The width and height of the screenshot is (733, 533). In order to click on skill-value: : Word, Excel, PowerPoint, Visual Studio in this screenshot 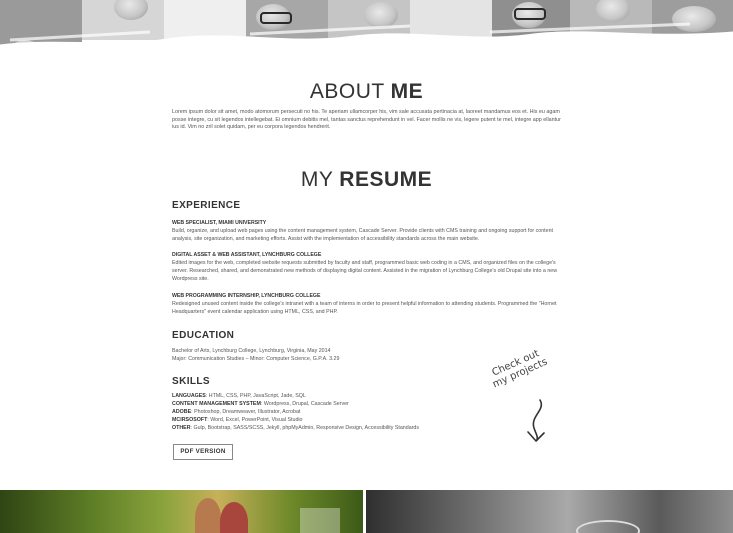, I will do `click(255, 420)`.